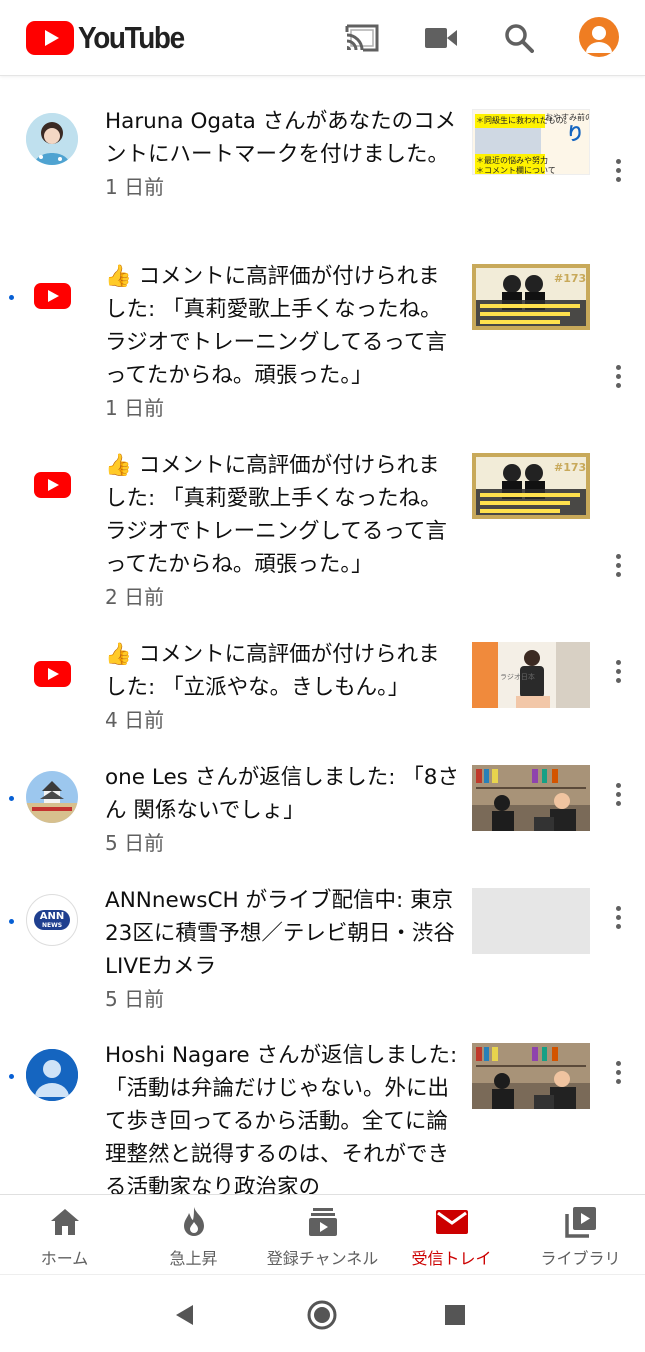  I want to click on search-icon, so click(519, 38).